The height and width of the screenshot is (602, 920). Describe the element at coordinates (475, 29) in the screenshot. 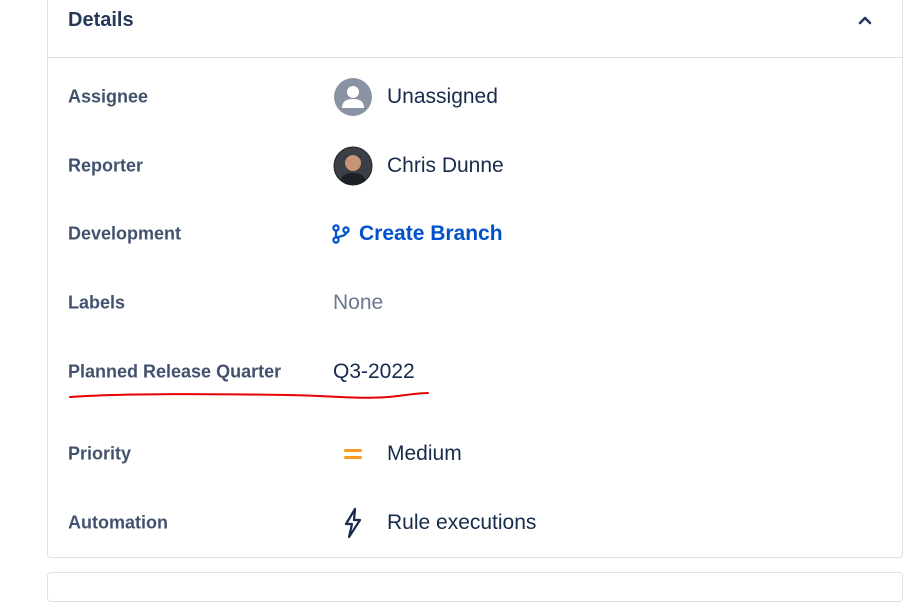

I see `details-header: Details` at that location.